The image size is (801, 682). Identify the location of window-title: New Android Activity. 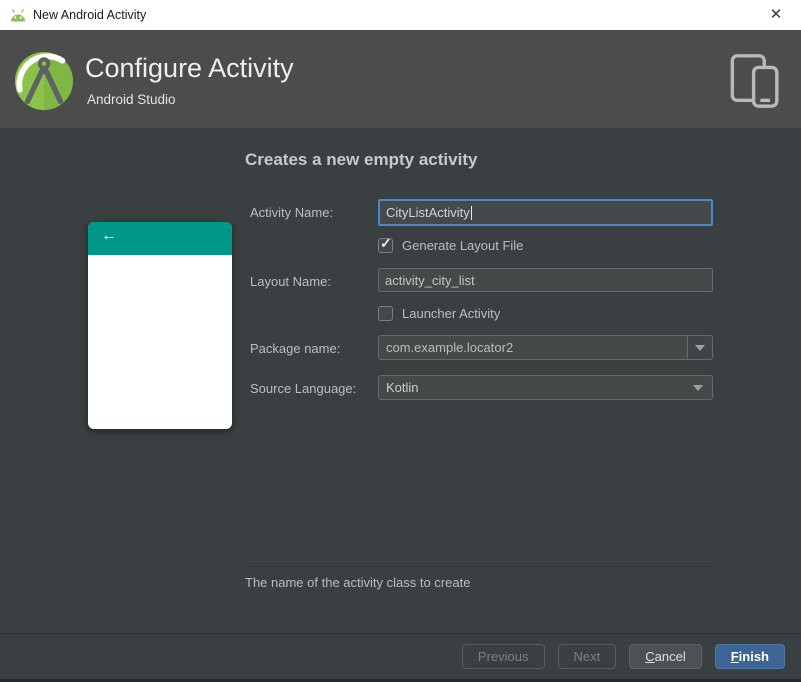
(90, 15).